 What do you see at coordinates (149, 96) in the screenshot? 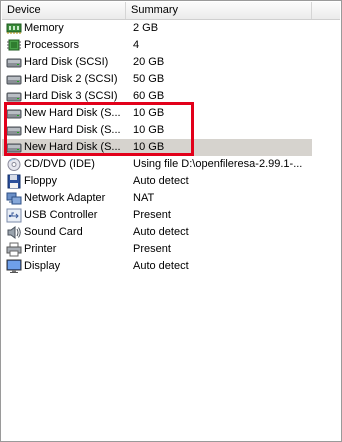
I see `device-summary: 60 GB` at bounding box center [149, 96].